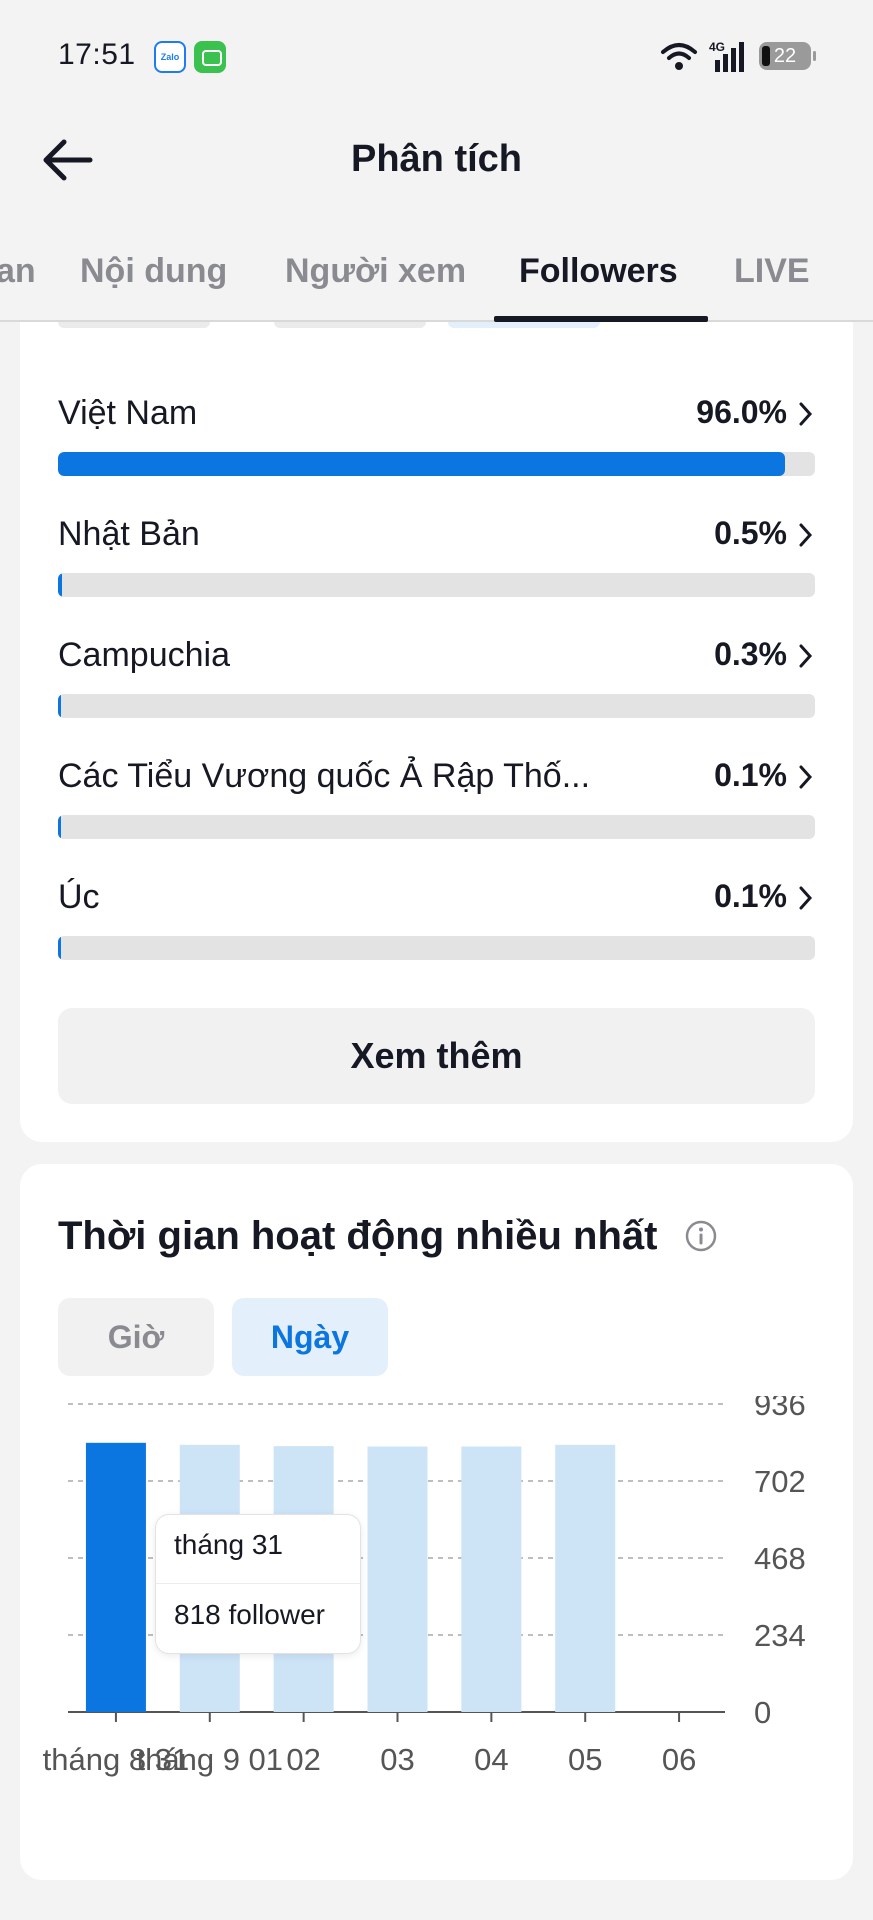 This screenshot has height=1920, width=873. What do you see at coordinates (358, 1236) in the screenshot?
I see `section-title: Thời gian hoạt động nhiều nhất` at bounding box center [358, 1236].